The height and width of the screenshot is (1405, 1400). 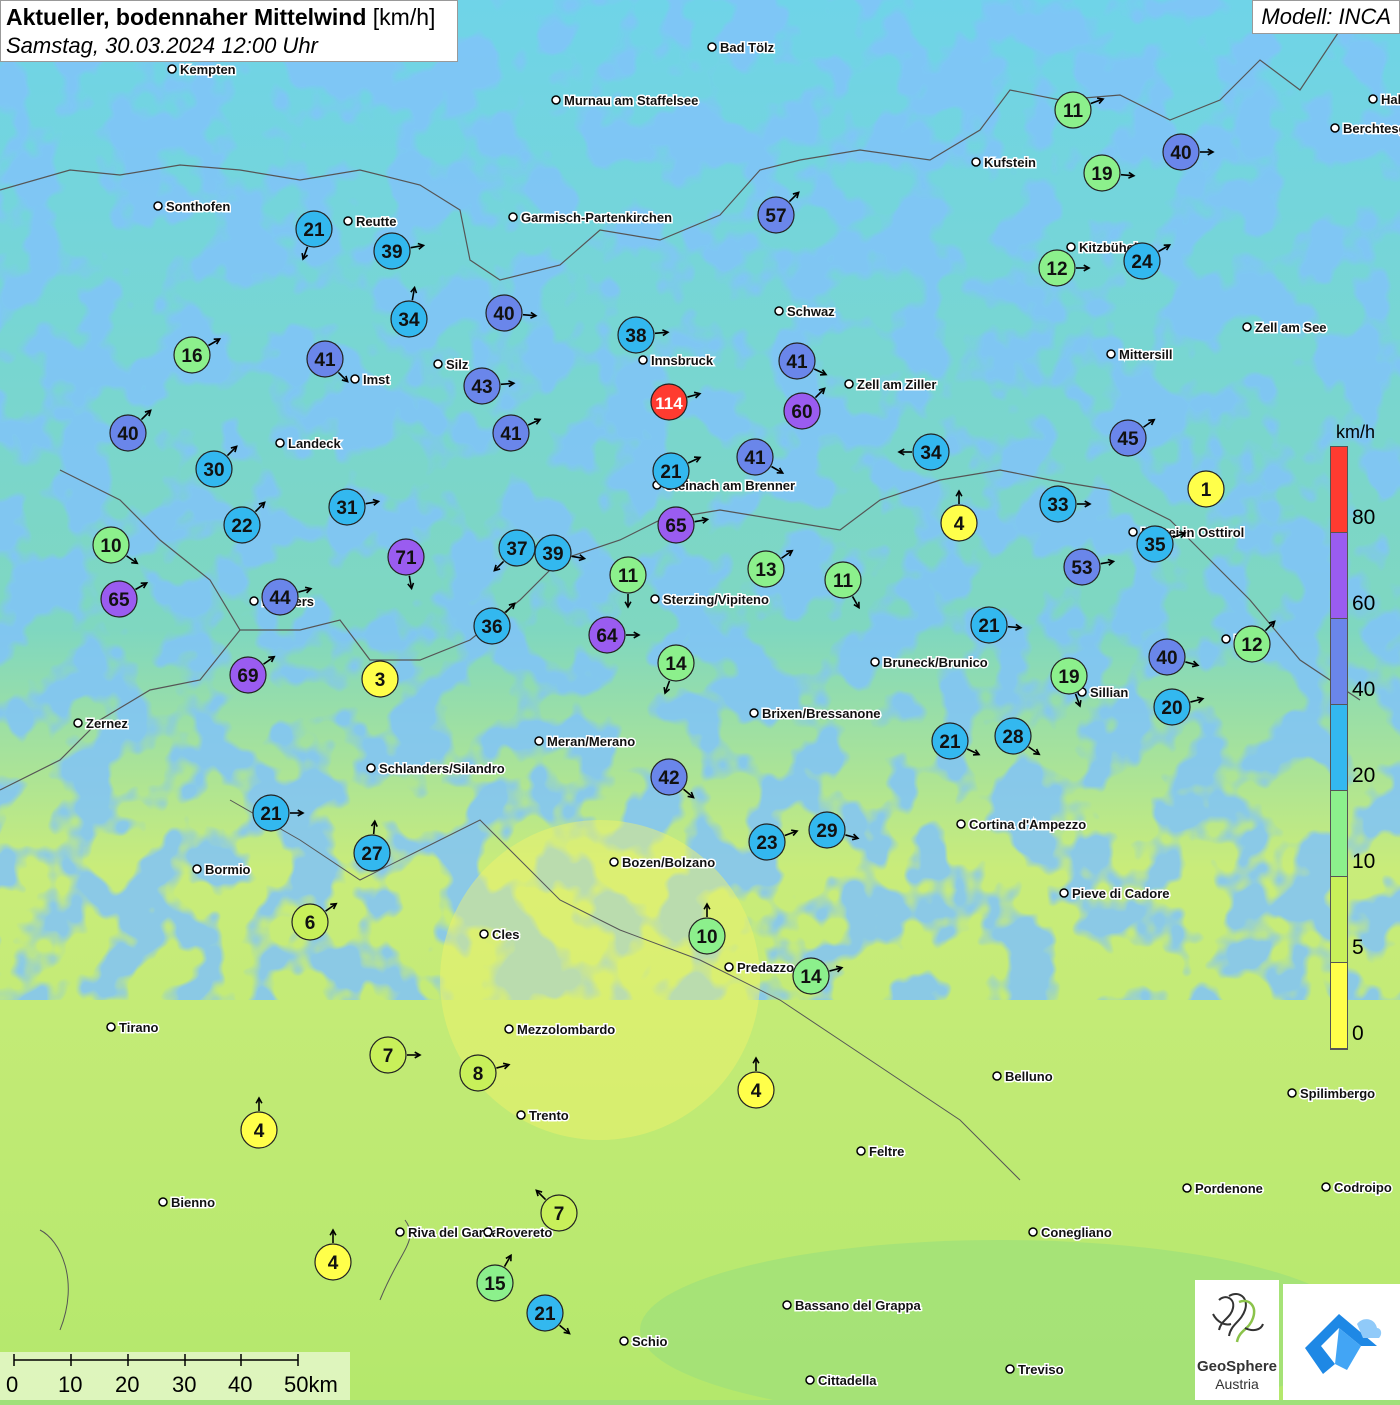 I want to click on app-icon, so click(x=1343, y=1344).